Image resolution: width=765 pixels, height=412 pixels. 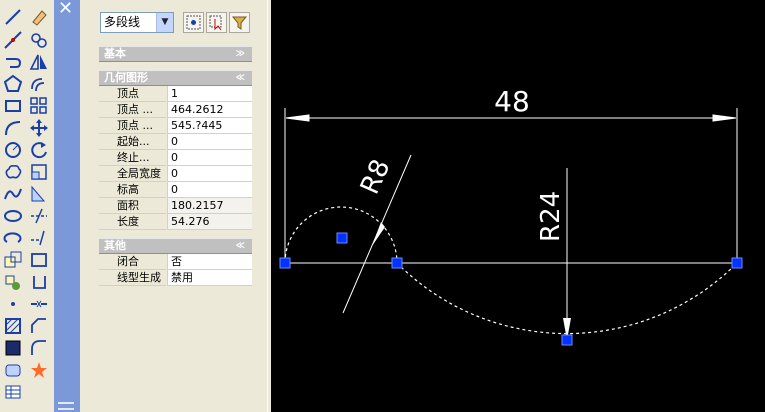 I want to click on property-row: 长度 54.276, so click(x=175, y=222).